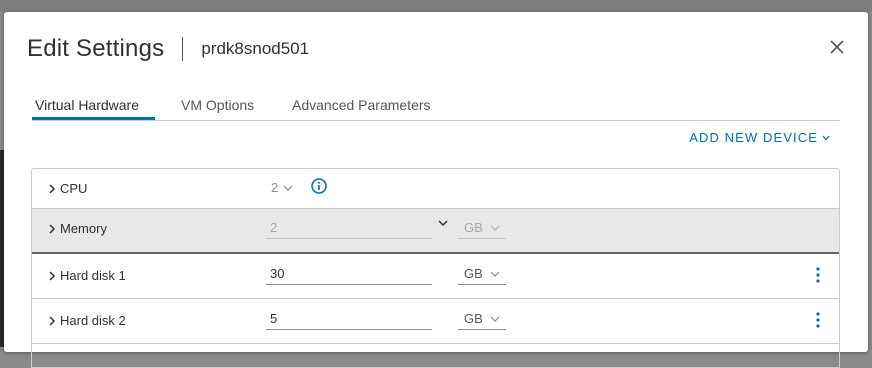 The height and width of the screenshot is (368, 872). I want to click on vm-name: prdk8snod501, so click(255, 48).